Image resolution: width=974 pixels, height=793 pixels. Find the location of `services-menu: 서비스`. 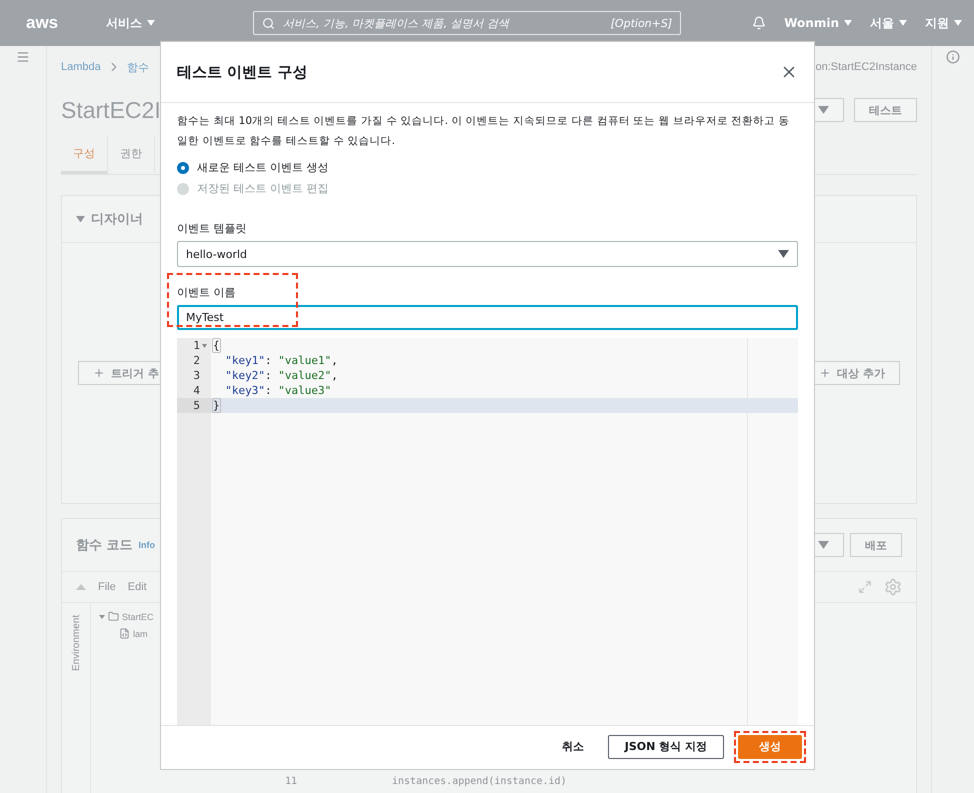

services-menu: 서비스 is located at coordinates (131, 23).